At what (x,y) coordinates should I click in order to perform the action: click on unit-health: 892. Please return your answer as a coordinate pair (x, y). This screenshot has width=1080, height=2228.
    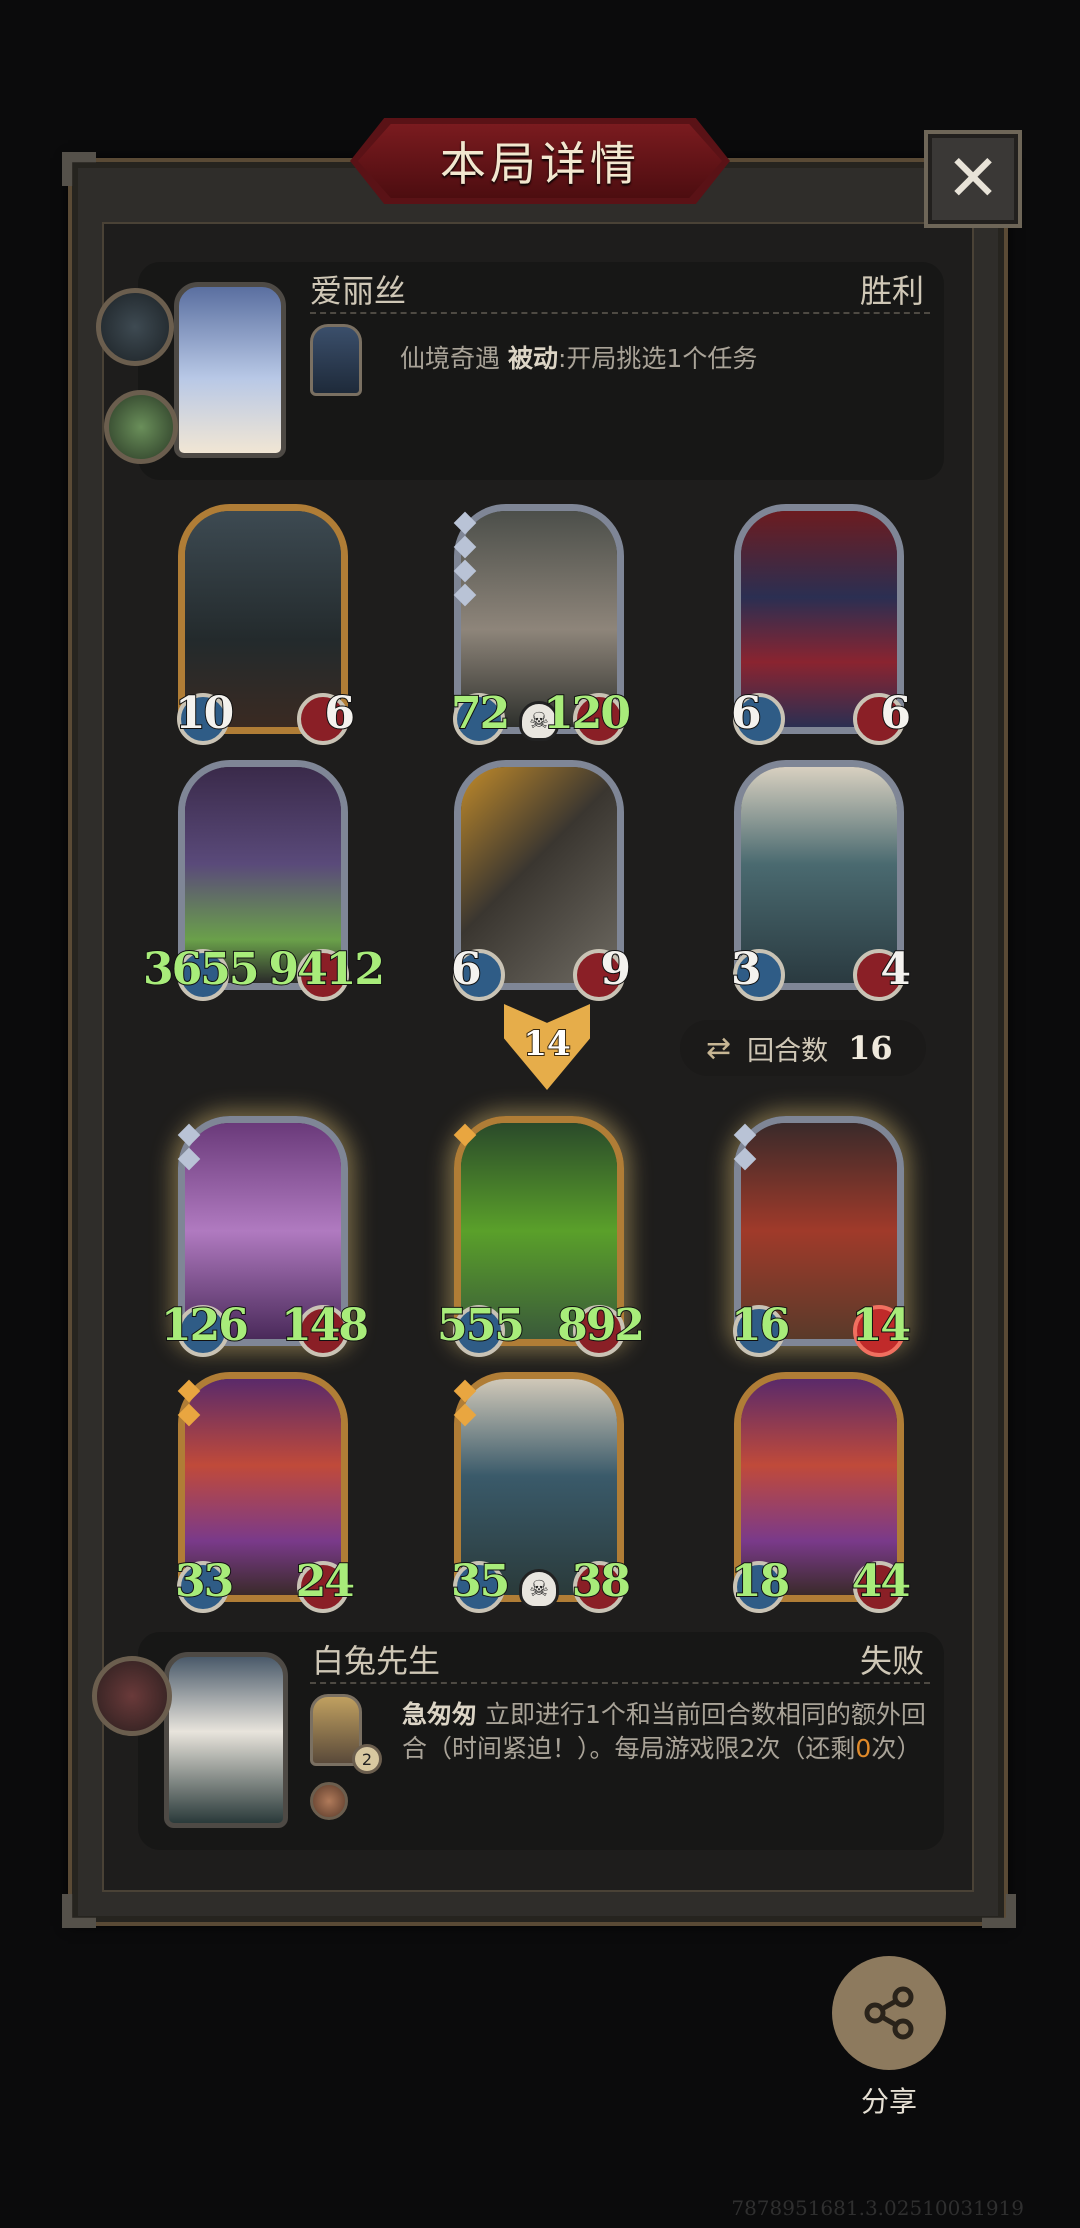
    Looking at the image, I should click on (601, 1325).